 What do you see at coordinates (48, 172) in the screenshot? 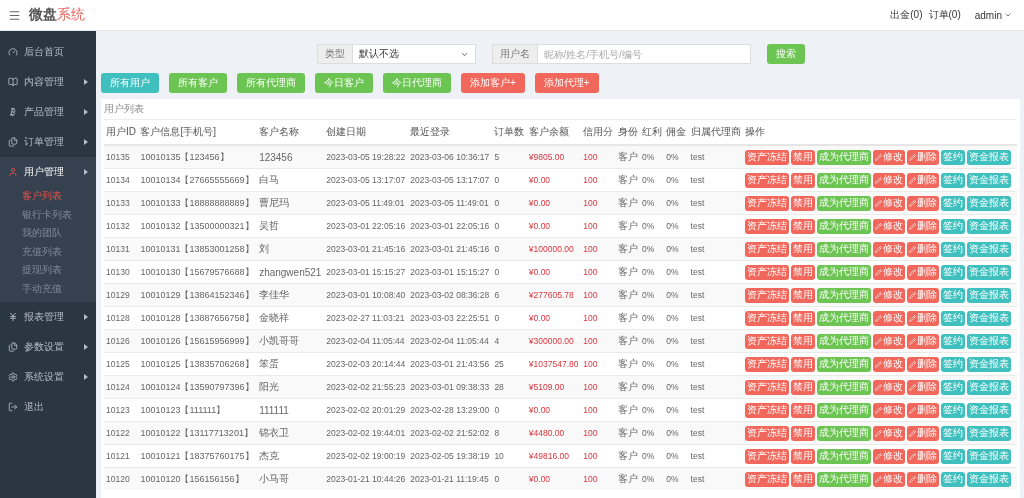
I see `sidebar-item: 用户管理` at bounding box center [48, 172].